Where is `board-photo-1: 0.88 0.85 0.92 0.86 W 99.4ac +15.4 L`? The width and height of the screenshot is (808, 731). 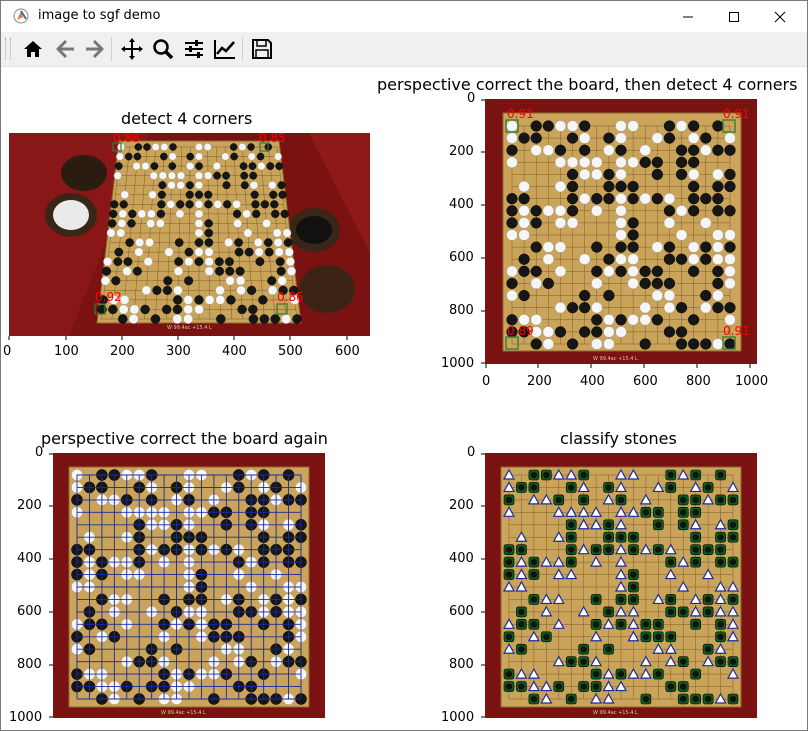 board-photo-1: 0.88 0.85 0.92 0.86 W 99.4ac +15.4 L is located at coordinates (189, 234).